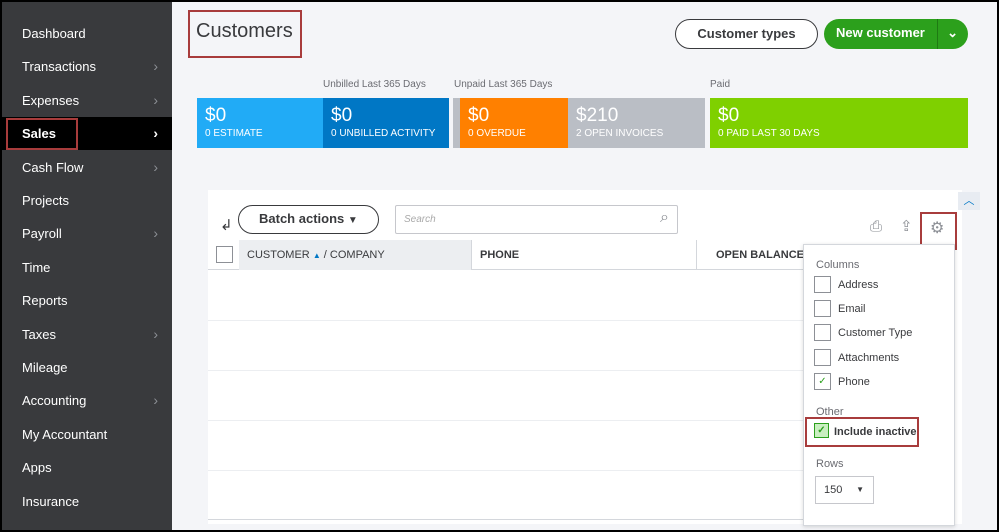 Image resolution: width=999 pixels, height=532 pixels. I want to click on unpaid-bar-edge, so click(456, 123).